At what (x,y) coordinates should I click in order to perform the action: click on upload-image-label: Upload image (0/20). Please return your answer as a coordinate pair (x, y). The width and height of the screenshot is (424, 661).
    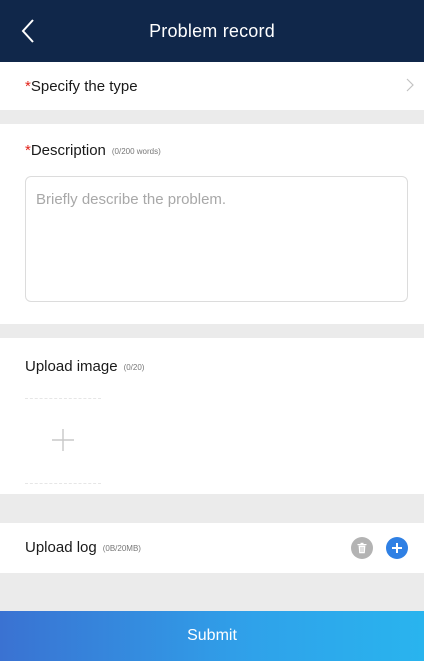
    Looking at the image, I should click on (84, 366).